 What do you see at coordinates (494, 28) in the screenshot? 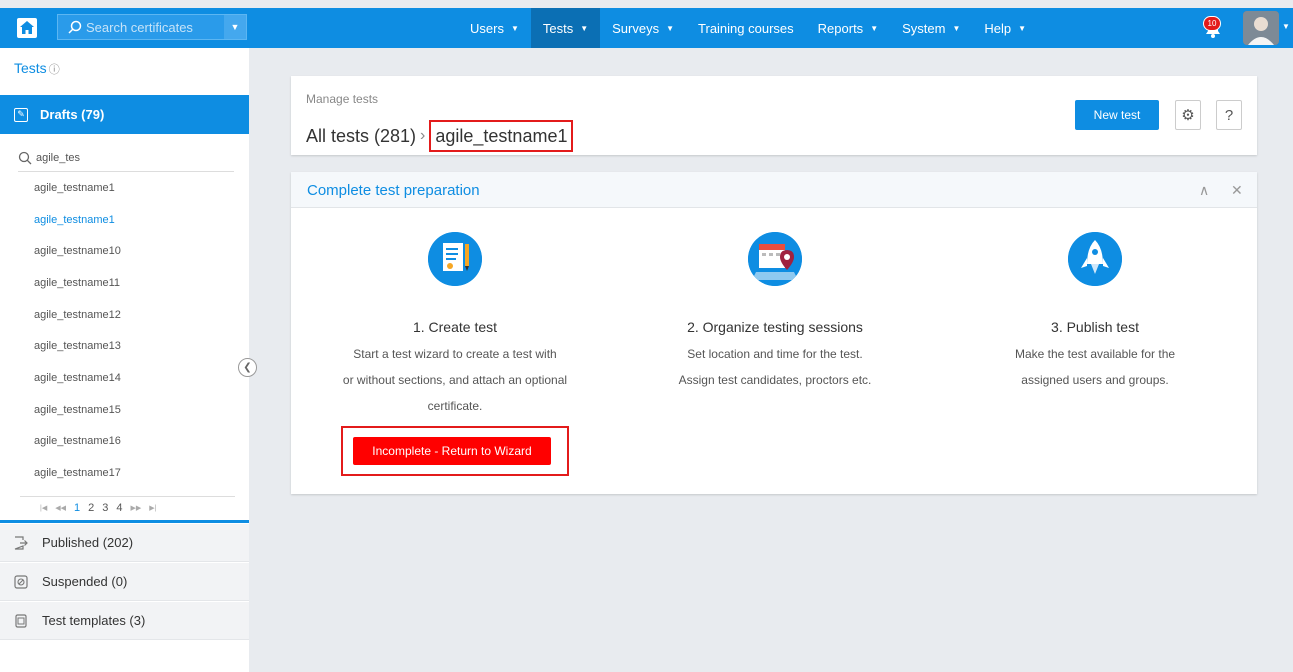
I see `nav-users: Users ▼` at bounding box center [494, 28].